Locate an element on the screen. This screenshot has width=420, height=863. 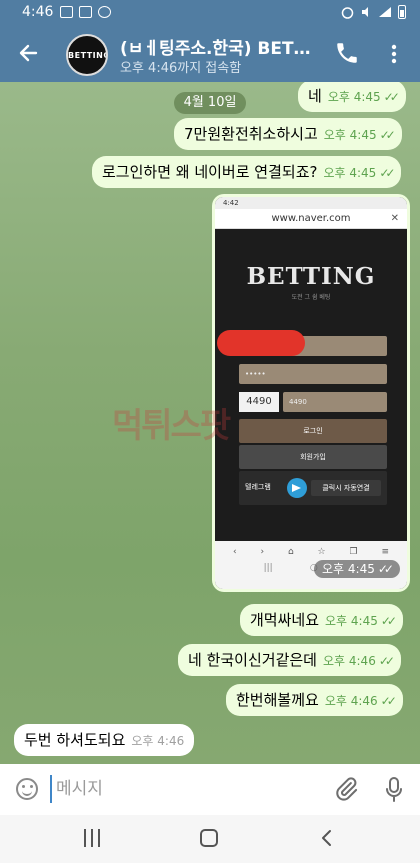
back-icon is located at coordinates (327, 838).